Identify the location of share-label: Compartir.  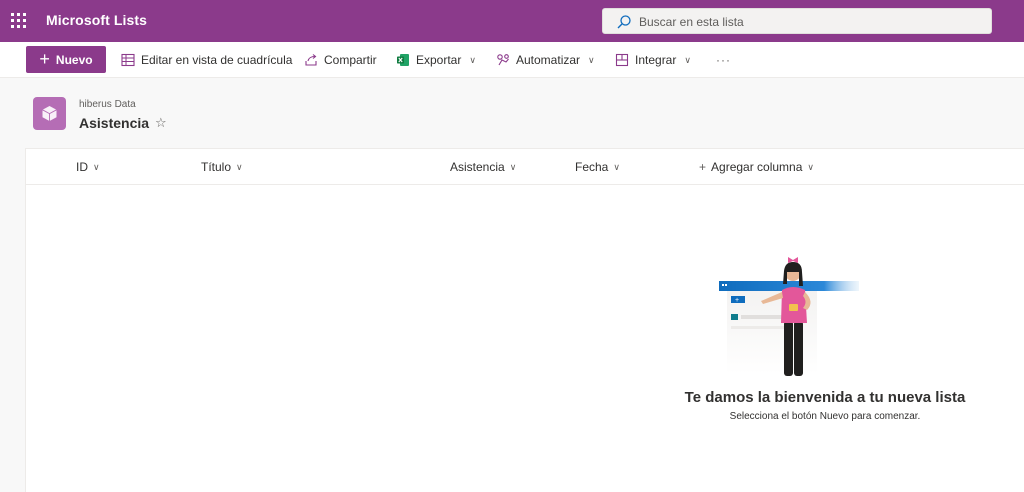
(350, 60).